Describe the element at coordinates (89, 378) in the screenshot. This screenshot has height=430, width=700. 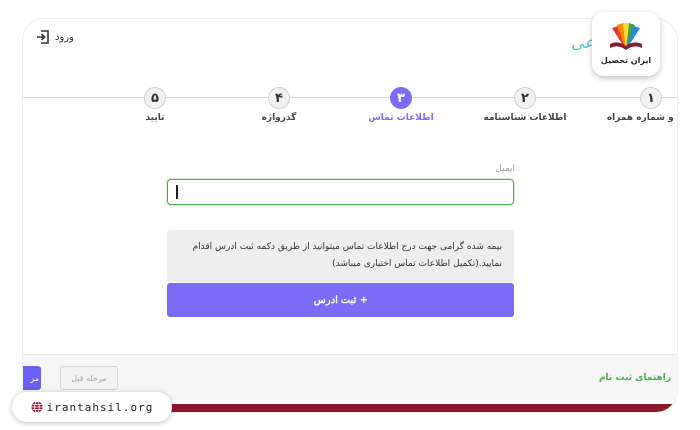
I see `previous-step-button: مرحله قبل` at that location.